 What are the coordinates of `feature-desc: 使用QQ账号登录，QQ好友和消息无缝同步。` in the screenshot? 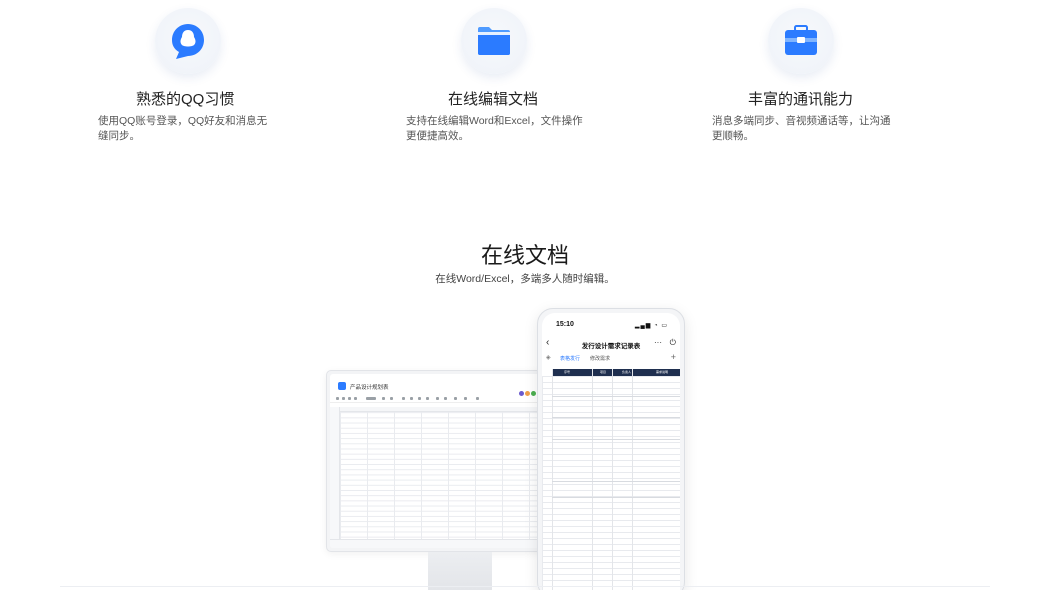 It's located at (183, 128).